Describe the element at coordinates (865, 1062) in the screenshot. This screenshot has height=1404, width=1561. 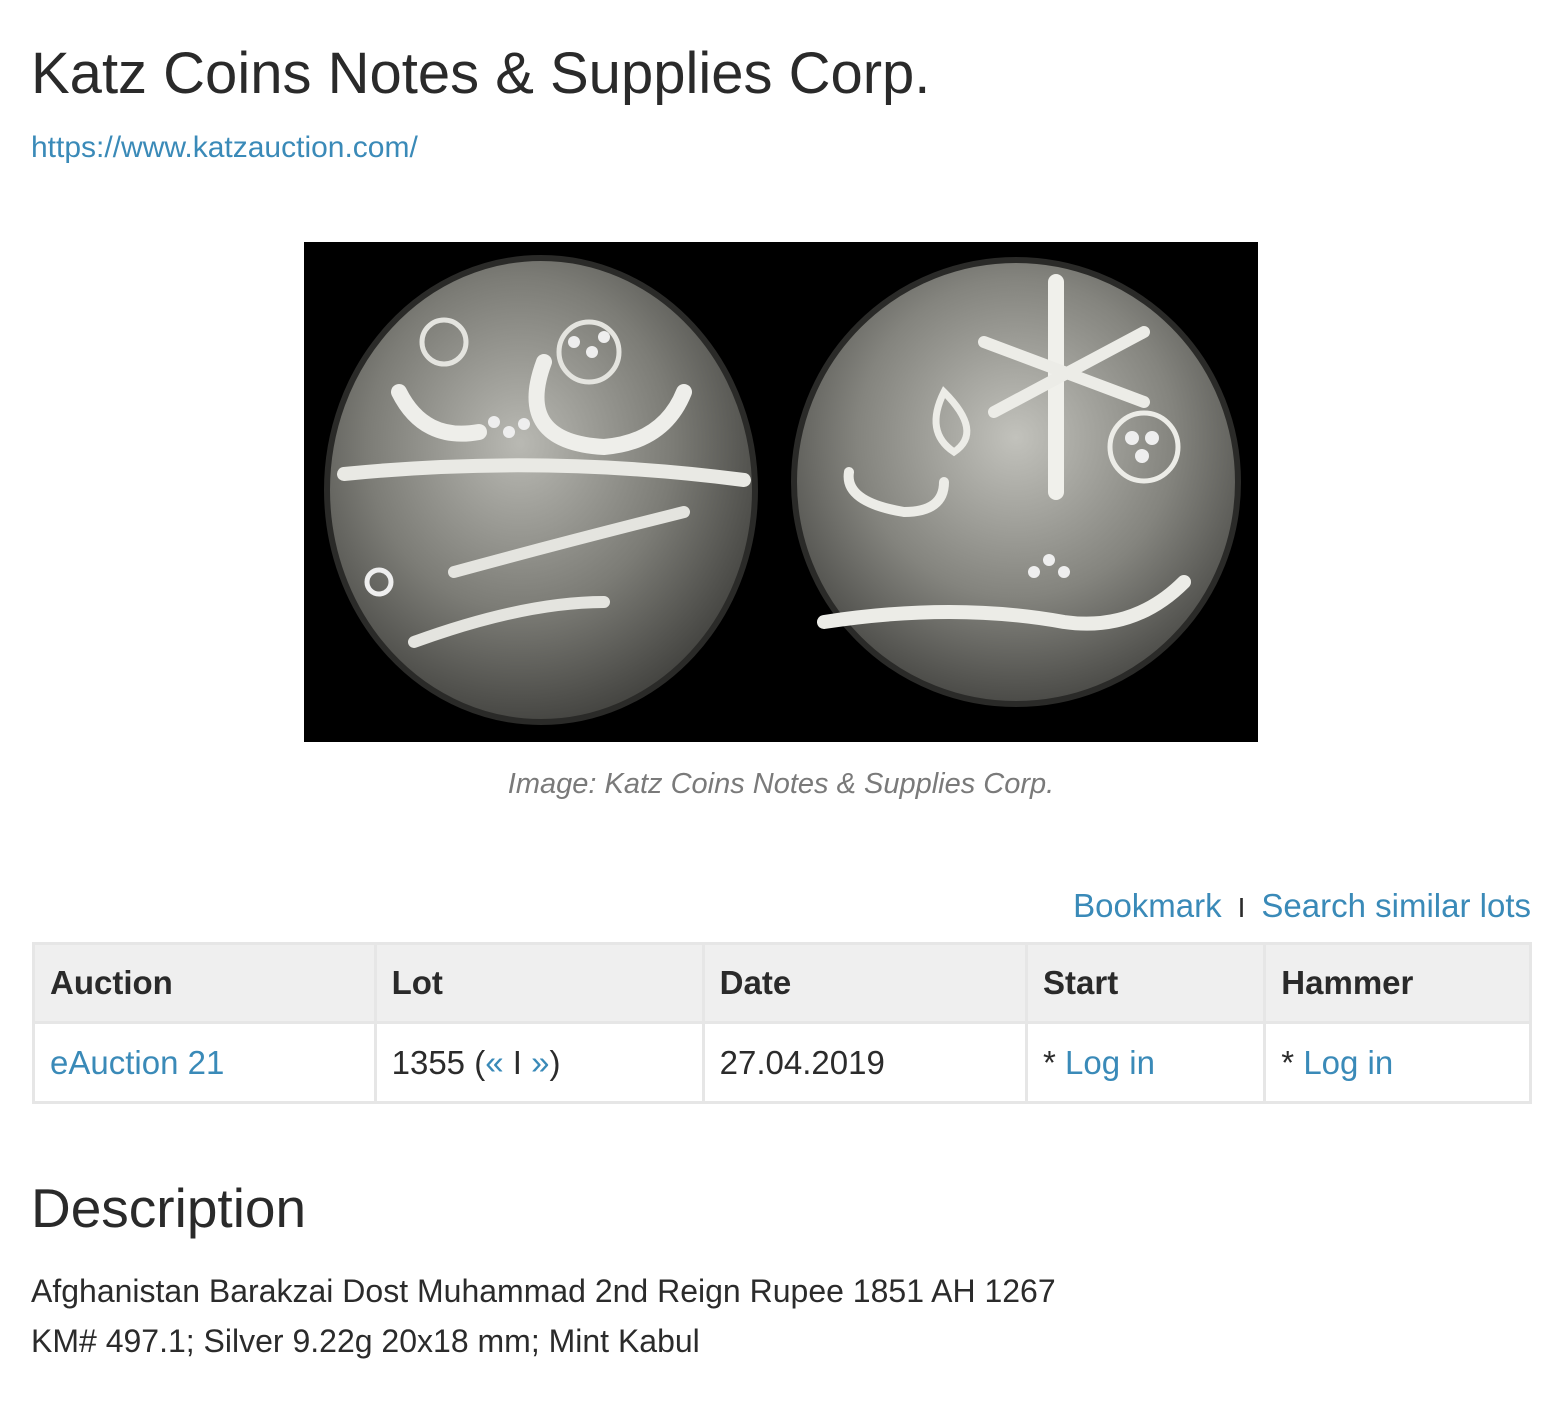
I see `cell-date: 27.04.2019` at that location.